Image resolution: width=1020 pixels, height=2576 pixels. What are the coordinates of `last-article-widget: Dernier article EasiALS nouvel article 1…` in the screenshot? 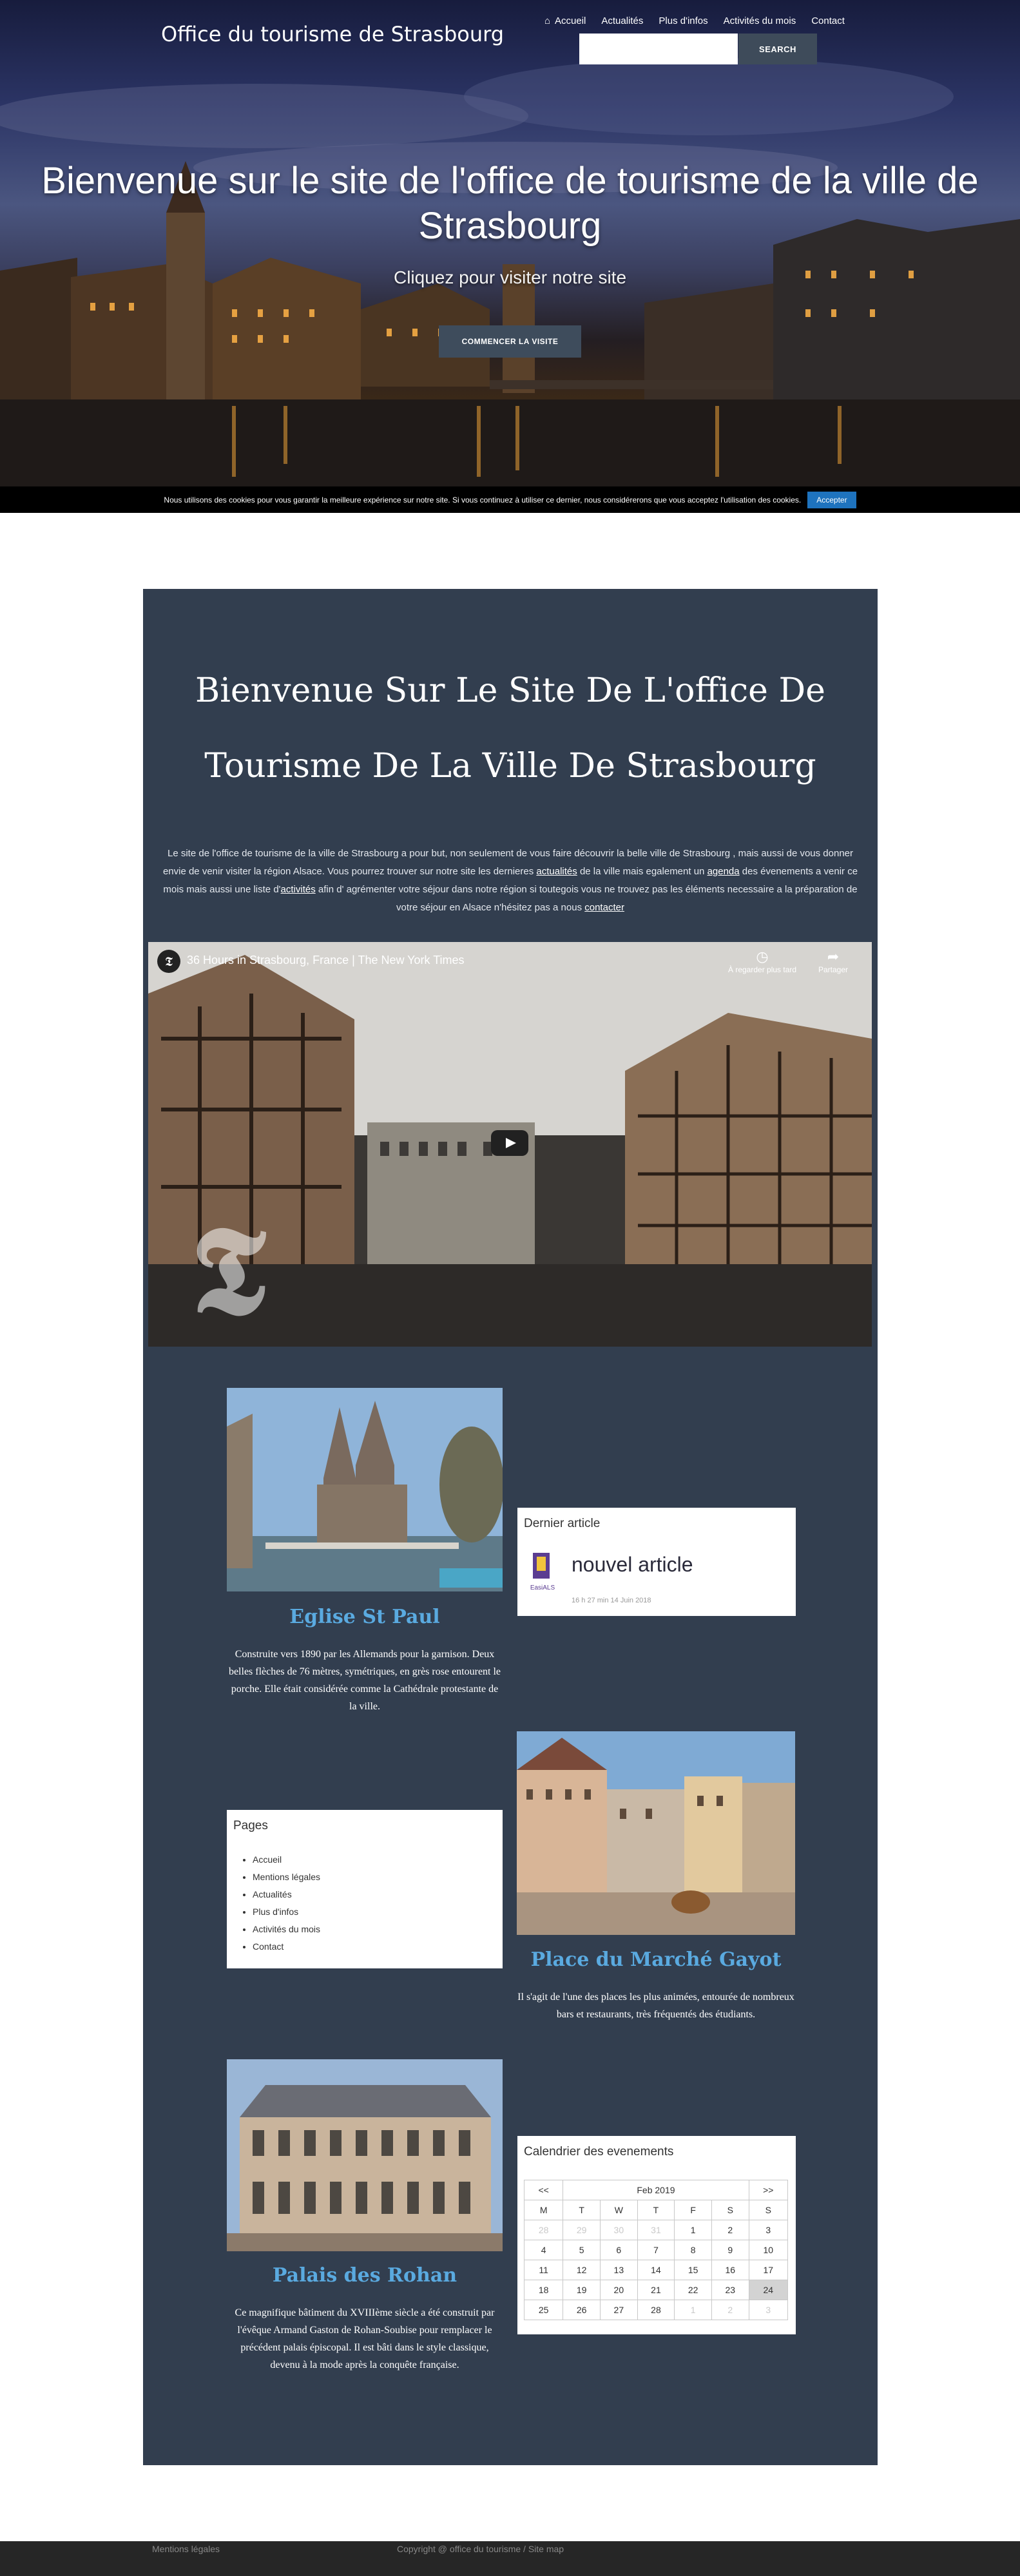 It's located at (656, 1562).